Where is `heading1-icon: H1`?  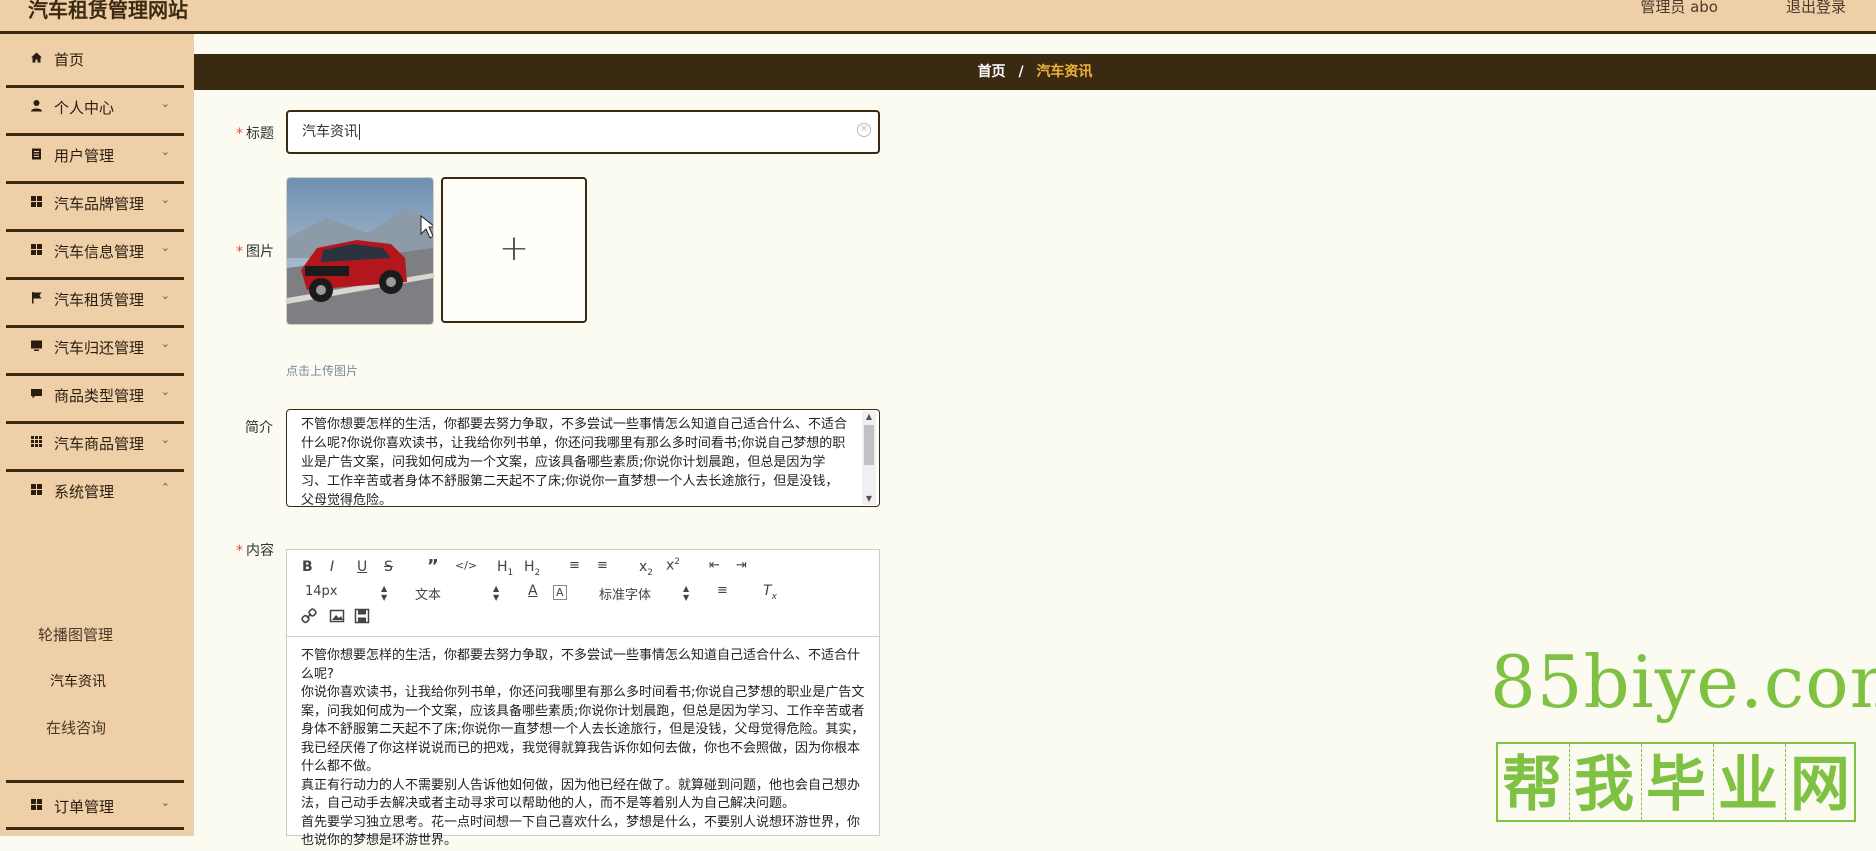
heading1-icon: H1 is located at coordinates (505, 568).